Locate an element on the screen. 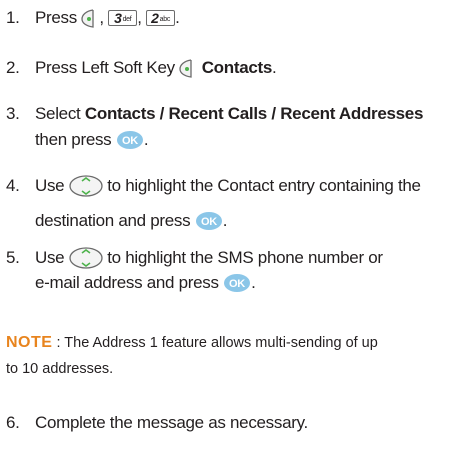 The width and height of the screenshot is (476, 449). note-label: NOTE is located at coordinates (29, 342).